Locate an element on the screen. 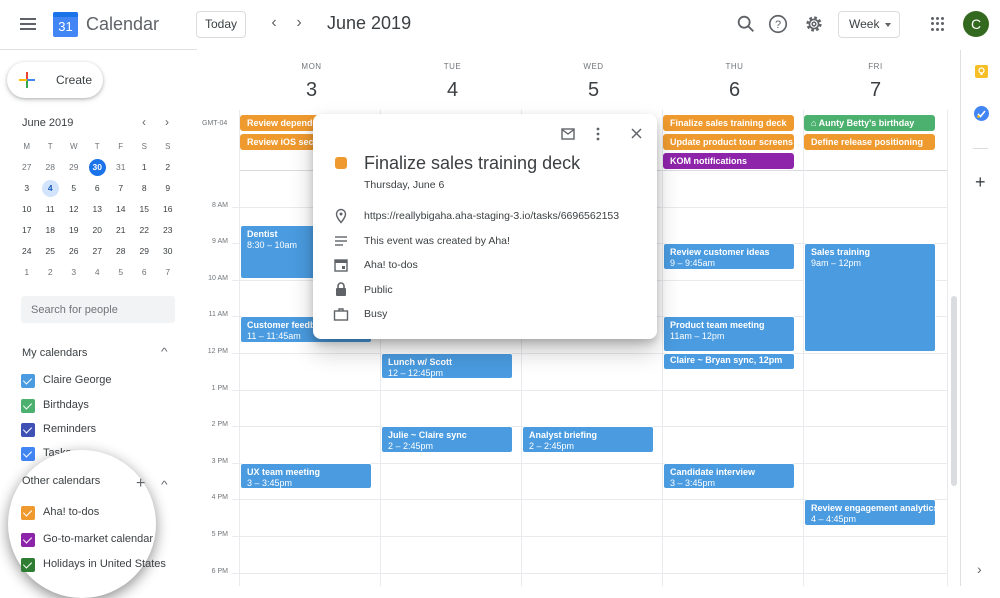 This screenshot has height=598, width=1000. mini-day: 22 is located at coordinates (145, 230).